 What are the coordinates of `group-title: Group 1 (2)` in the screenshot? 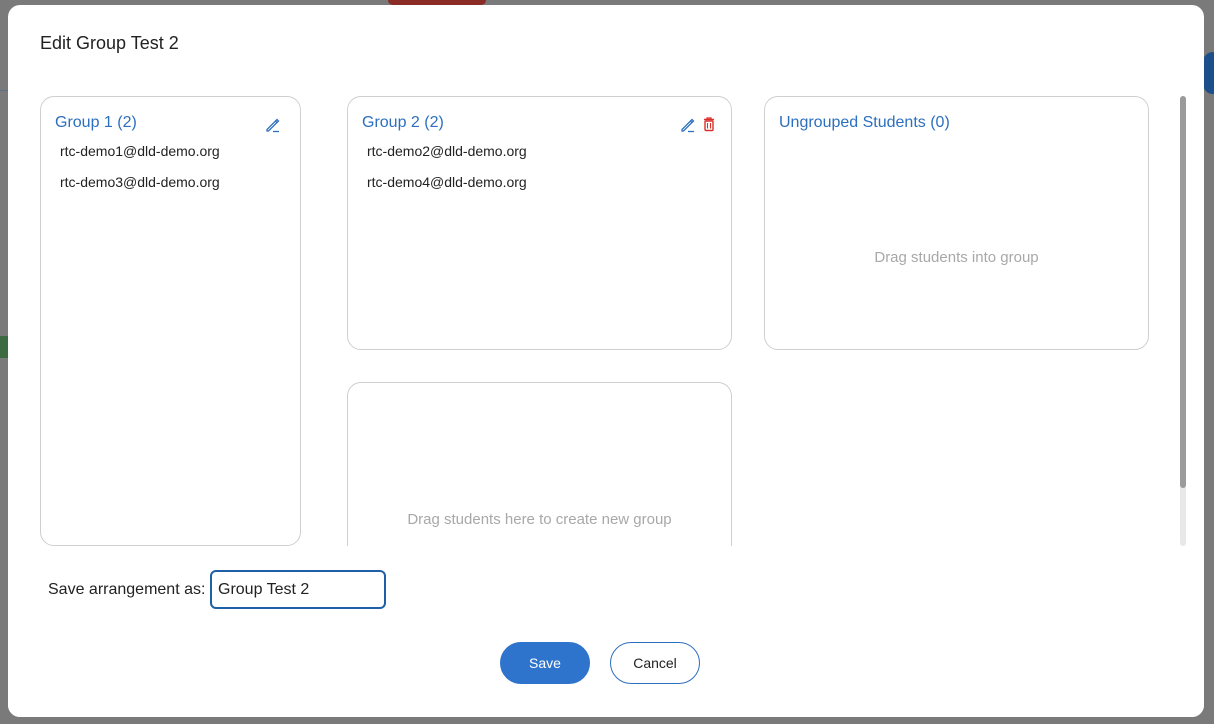 It's located at (96, 122).